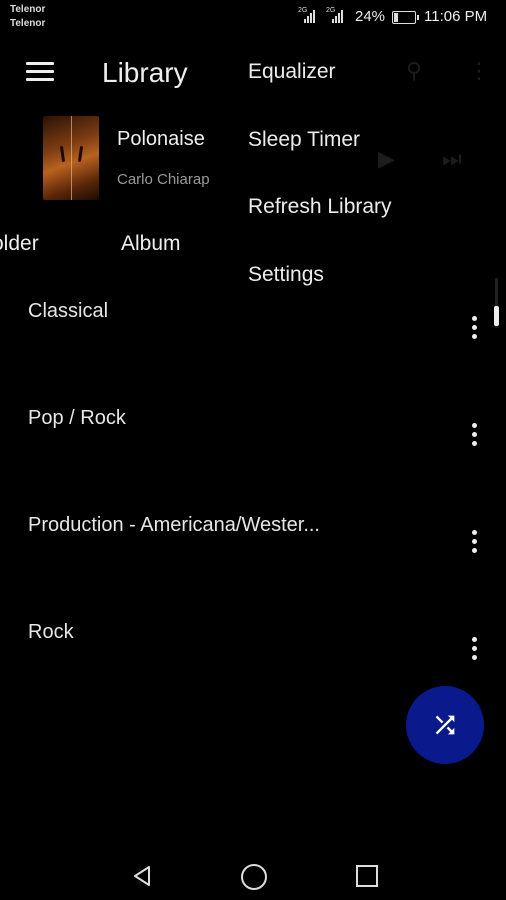 The image size is (506, 900). What do you see at coordinates (292, 72) in the screenshot?
I see `menu-item-equalizer: Equalizer` at bounding box center [292, 72].